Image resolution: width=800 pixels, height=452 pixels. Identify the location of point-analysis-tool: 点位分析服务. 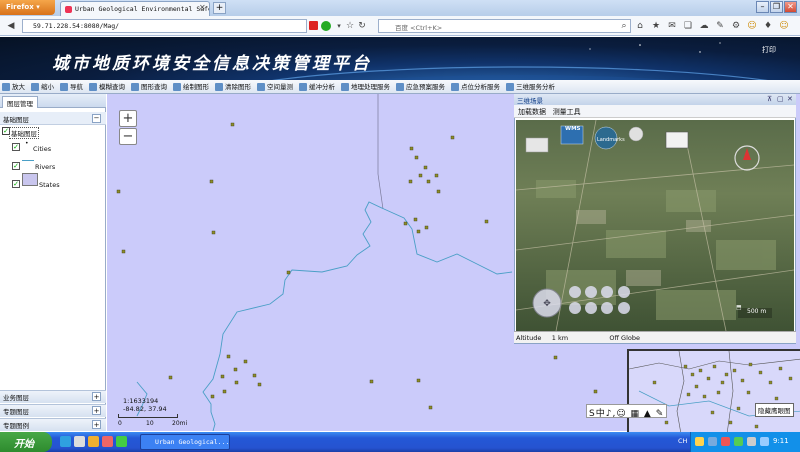
(476, 86).